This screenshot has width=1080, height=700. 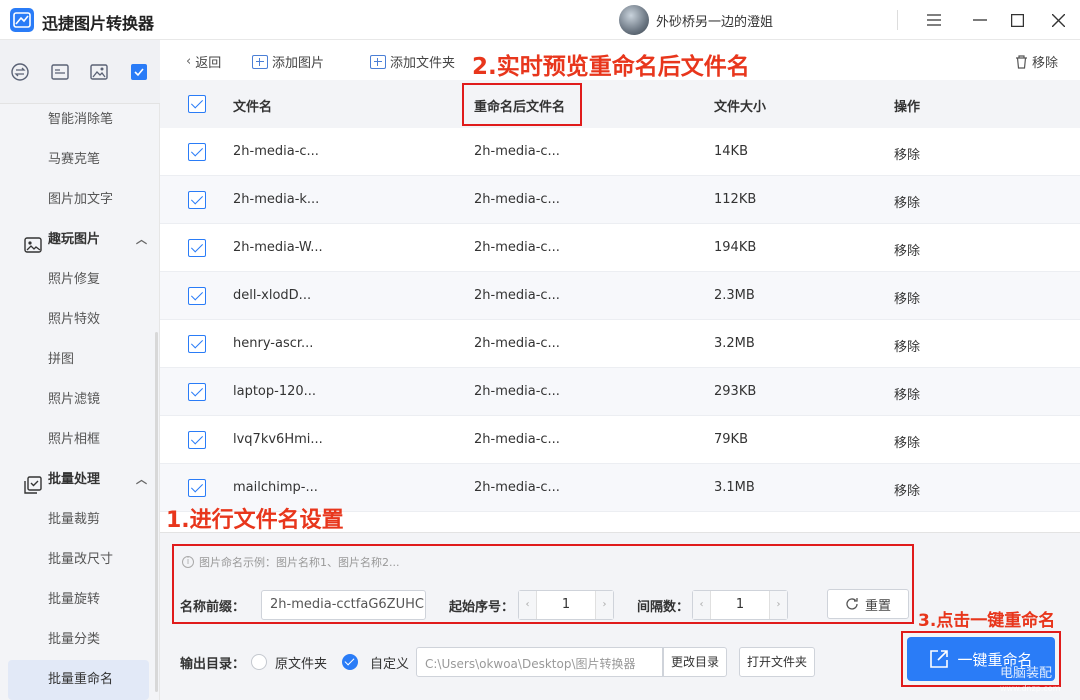 I want to click on output-path-input: C:\Users\okwoa\Desktop\图片转换器, so click(x=539, y=662).